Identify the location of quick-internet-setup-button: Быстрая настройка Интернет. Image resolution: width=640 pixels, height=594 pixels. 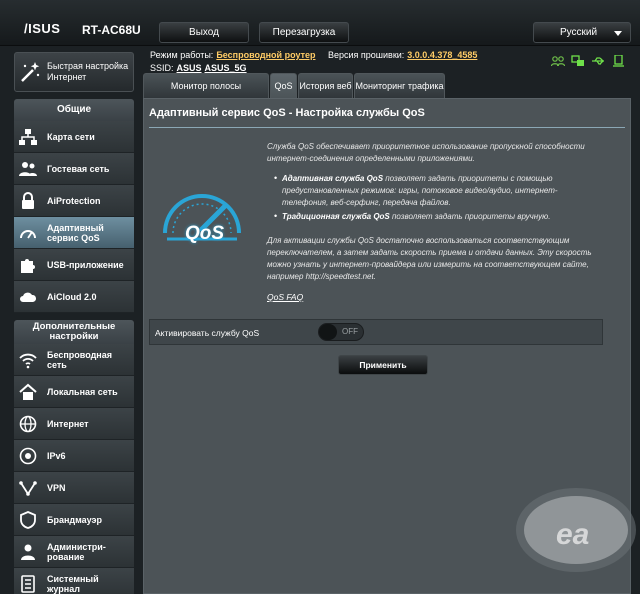
(74, 72).